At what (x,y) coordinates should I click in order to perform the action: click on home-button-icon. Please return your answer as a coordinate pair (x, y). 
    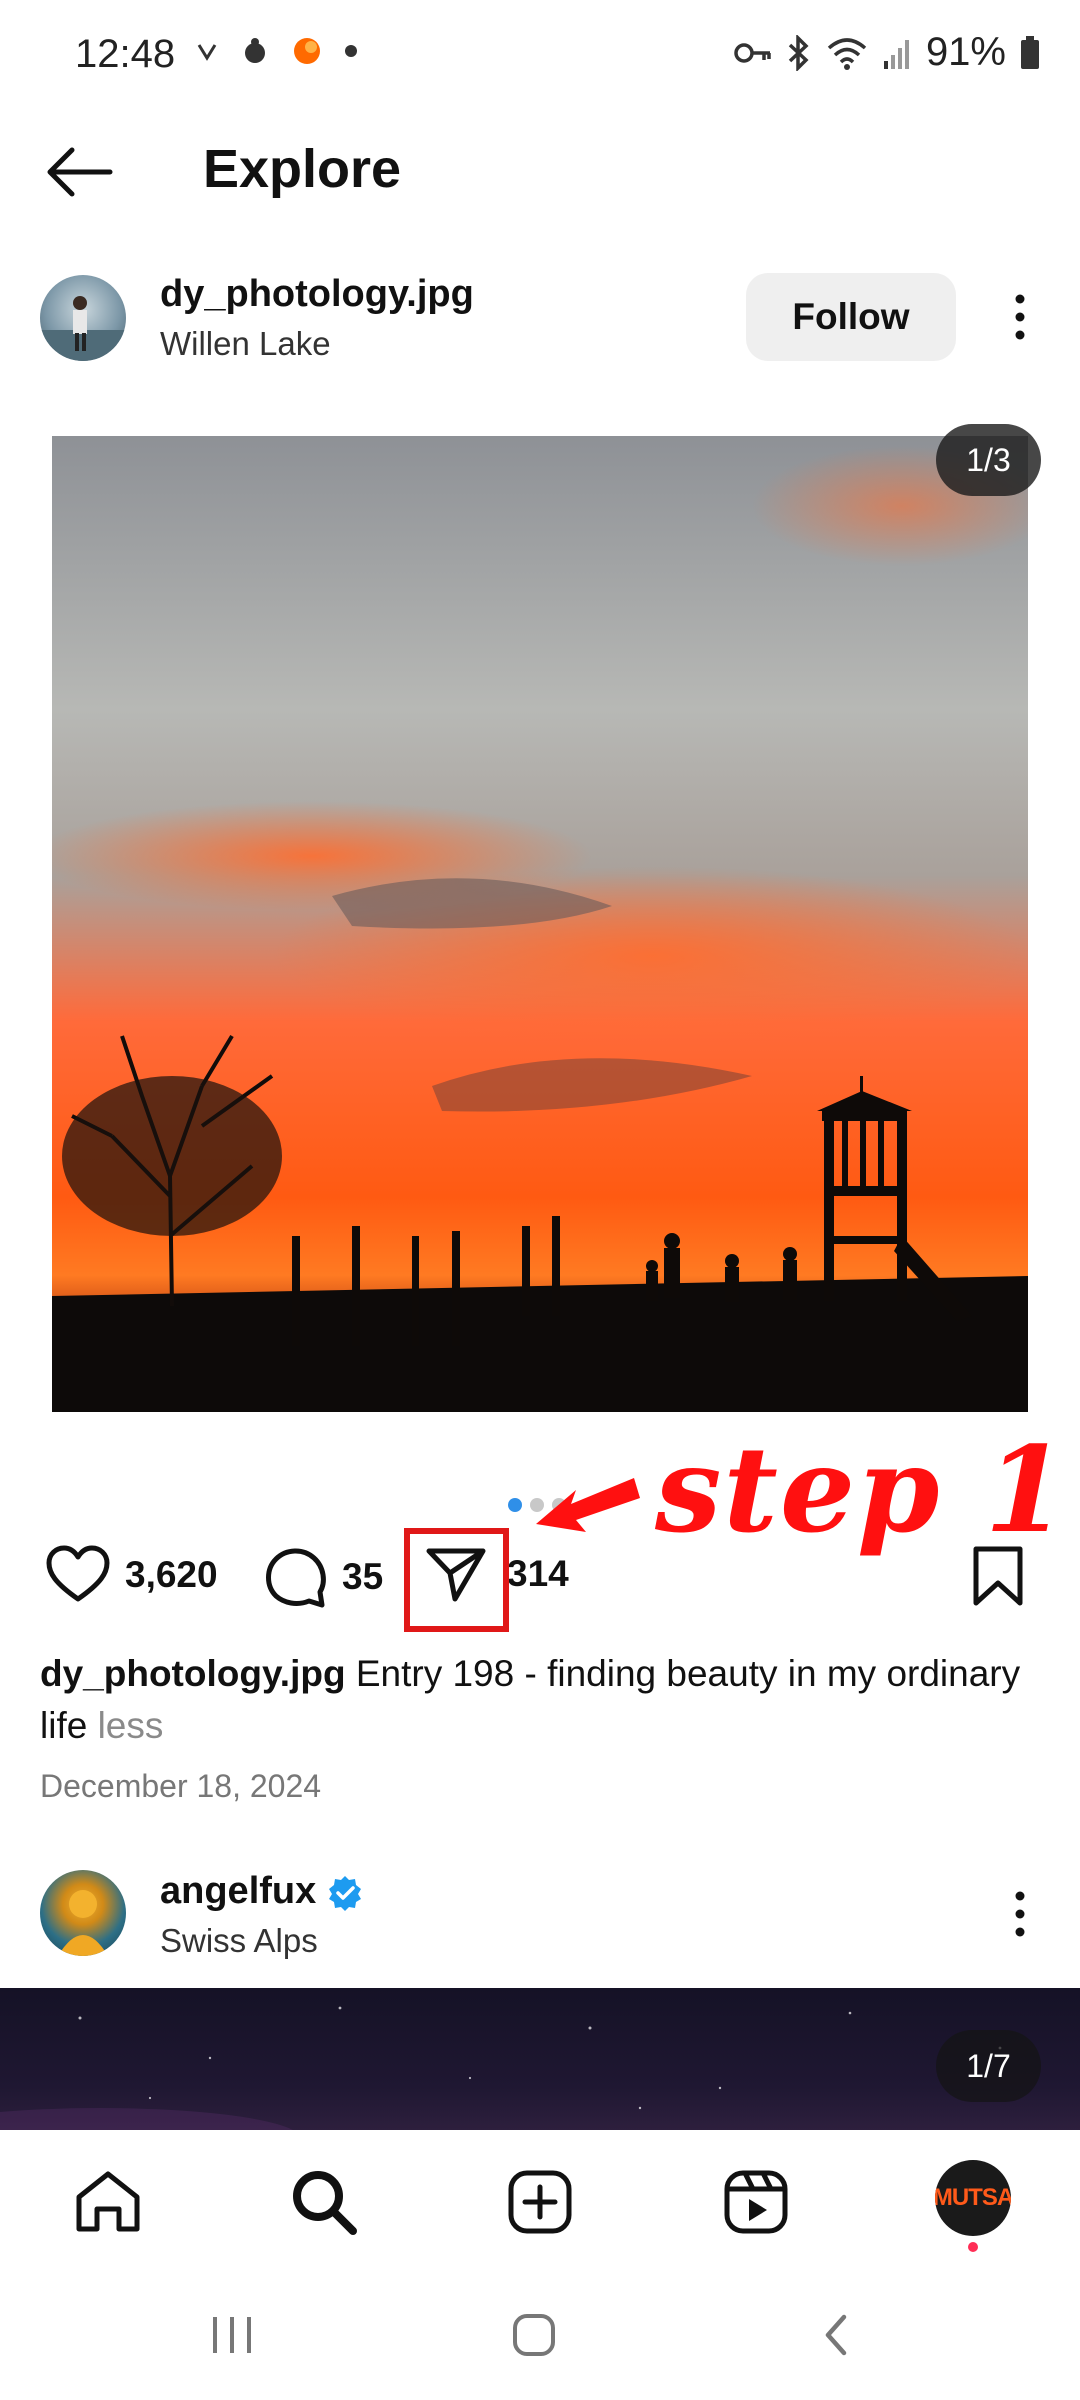
    Looking at the image, I should click on (534, 2335).